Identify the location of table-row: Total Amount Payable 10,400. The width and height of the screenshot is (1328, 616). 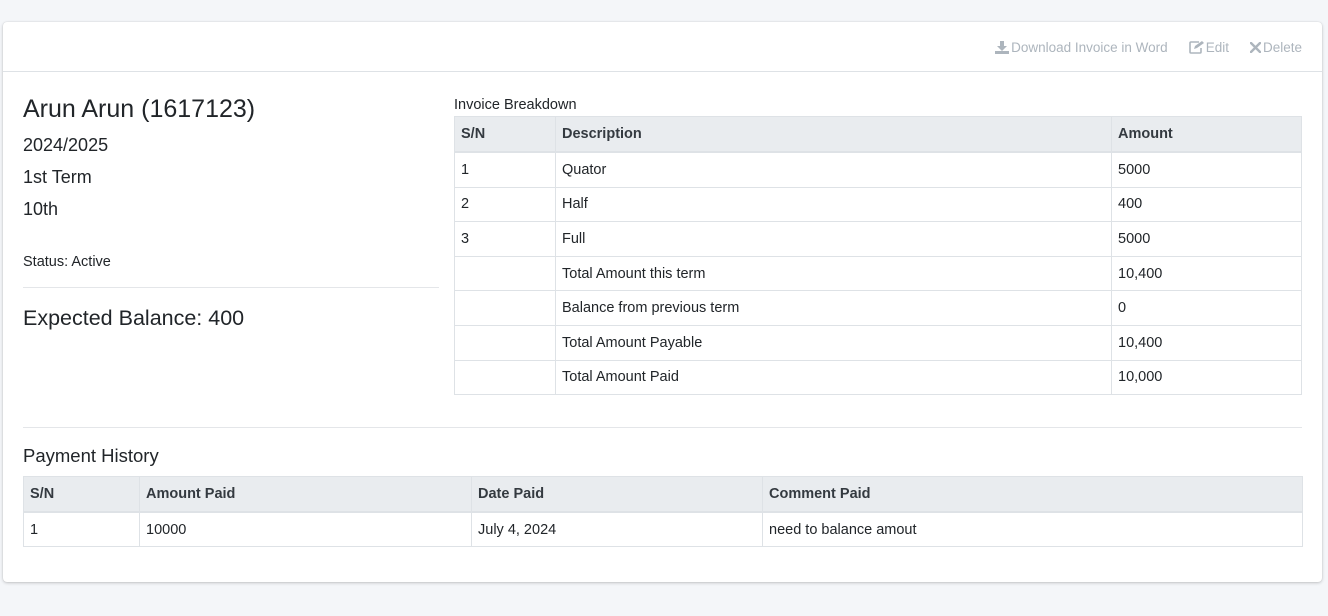
(878, 342).